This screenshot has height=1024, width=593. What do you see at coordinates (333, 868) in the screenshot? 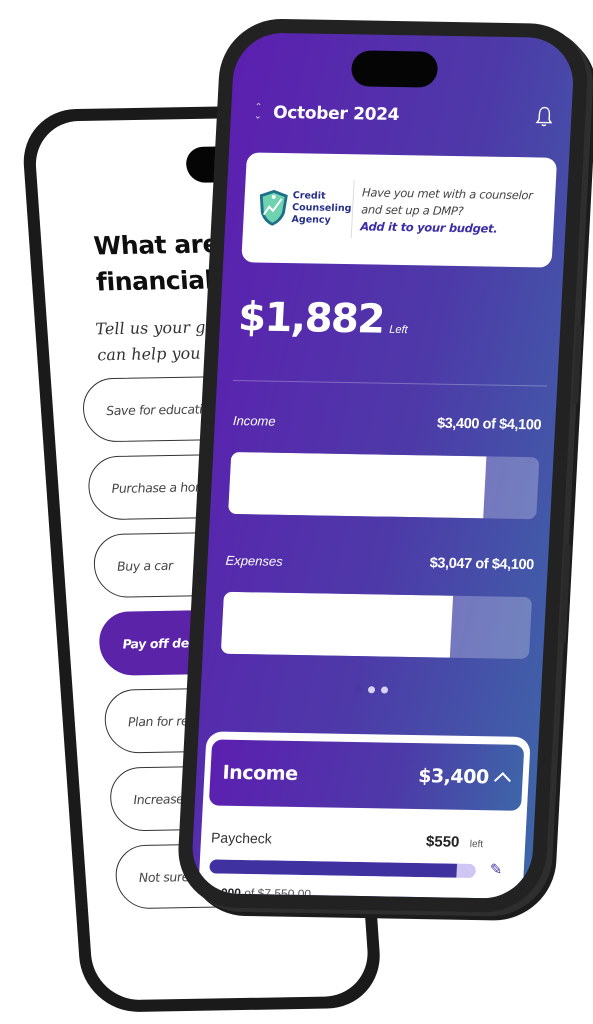
I see `paycheck-progress-fill` at bounding box center [333, 868].